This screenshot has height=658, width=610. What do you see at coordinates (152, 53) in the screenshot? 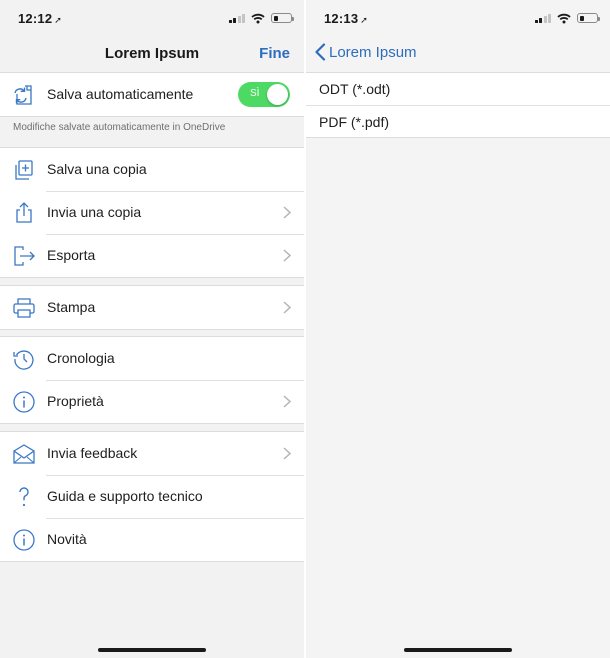
I see `navigation-bar: Lorem Ipsum Fine` at bounding box center [152, 53].